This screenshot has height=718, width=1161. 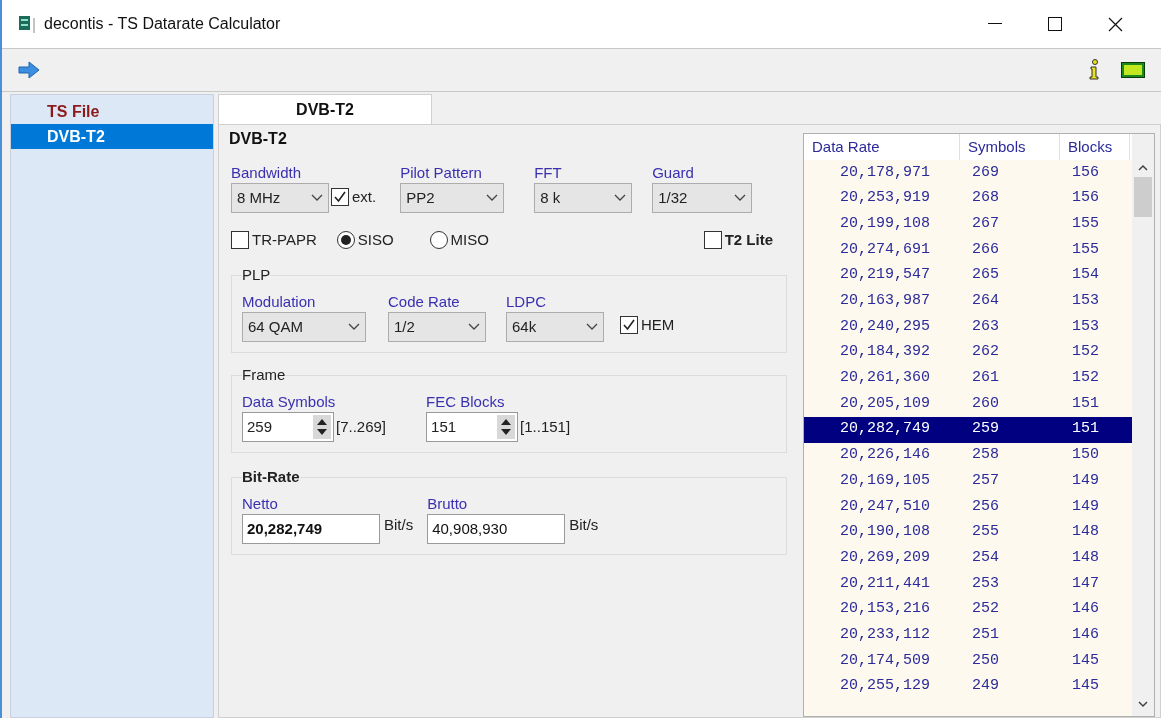 What do you see at coordinates (968, 404) in the screenshot?
I see `table-row: 20,205,109 260 151` at bounding box center [968, 404].